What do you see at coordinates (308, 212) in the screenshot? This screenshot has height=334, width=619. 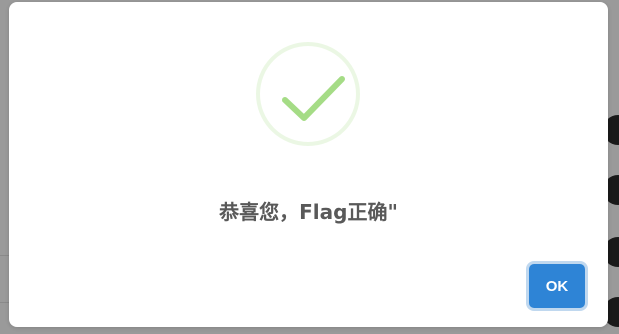 I see `dialog-title: 恭喜您，Flag正确"` at bounding box center [308, 212].